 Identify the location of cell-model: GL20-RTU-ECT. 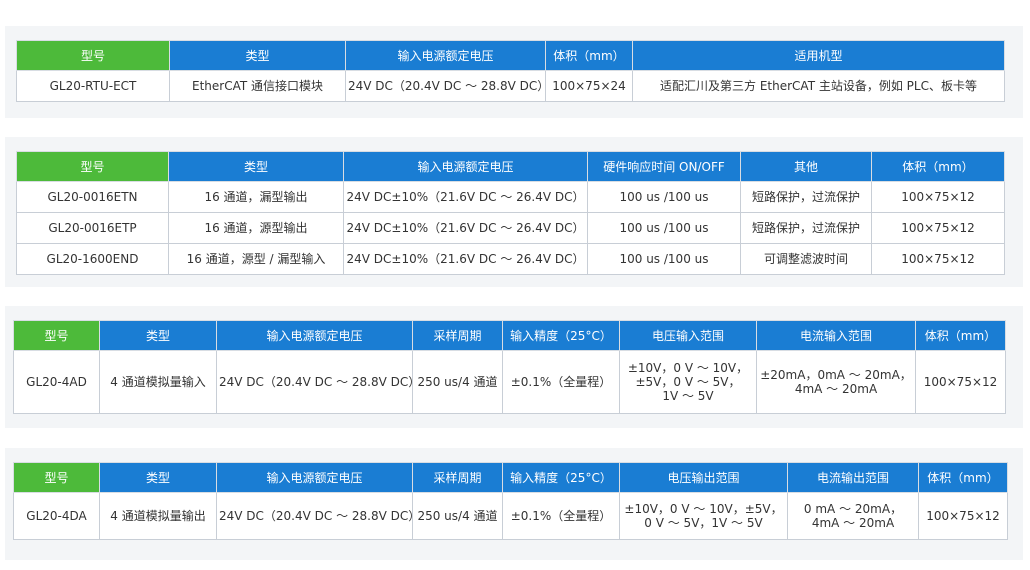
(93, 86).